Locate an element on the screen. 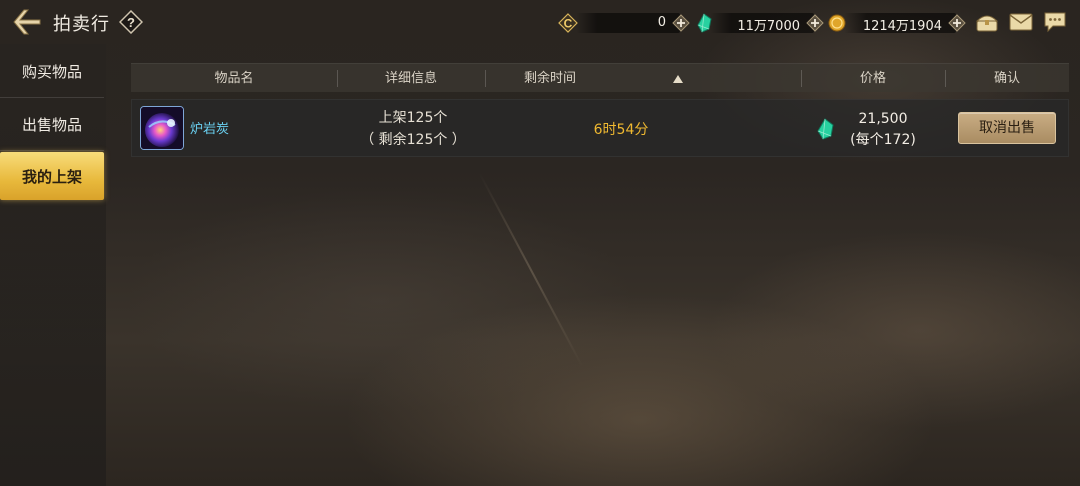 The height and width of the screenshot is (486, 1080). remaining-quantity: （ 剩余125个 ） is located at coordinates (413, 140).